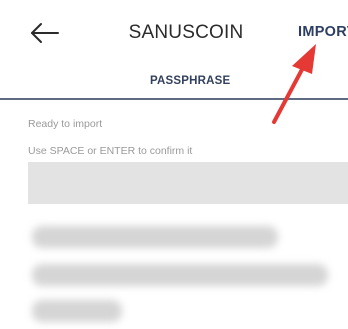 Image resolution: width=348 pixels, height=329 pixels. I want to click on input-hint-text: Use SPACE or ENTER to confirm it, so click(110, 151).